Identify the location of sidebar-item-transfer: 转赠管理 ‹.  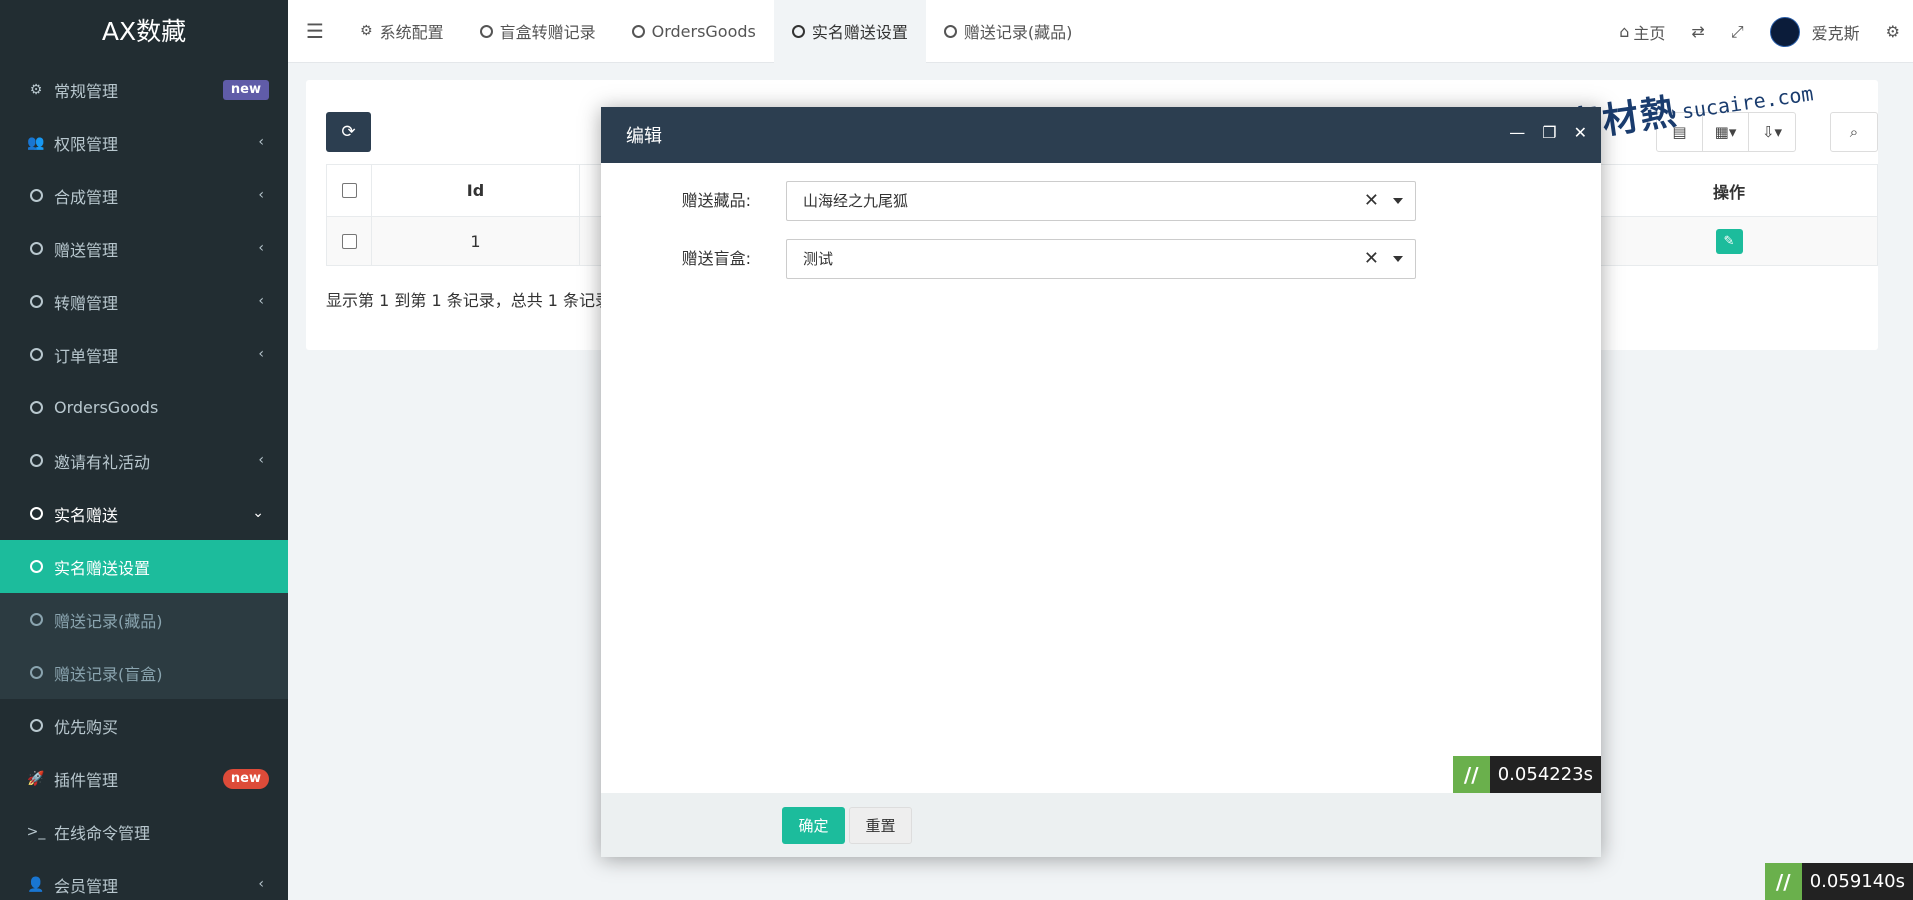
(144, 301).